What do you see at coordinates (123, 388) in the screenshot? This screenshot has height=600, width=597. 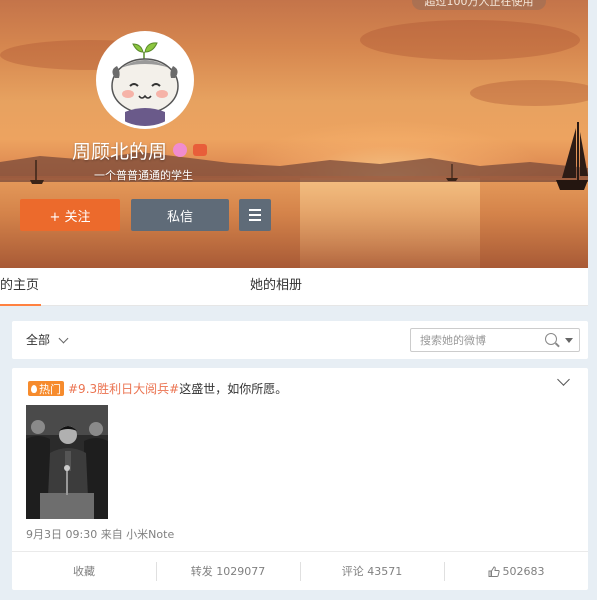 I see `topic-link: #9.3胜利日大阅兵#` at bounding box center [123, 388].